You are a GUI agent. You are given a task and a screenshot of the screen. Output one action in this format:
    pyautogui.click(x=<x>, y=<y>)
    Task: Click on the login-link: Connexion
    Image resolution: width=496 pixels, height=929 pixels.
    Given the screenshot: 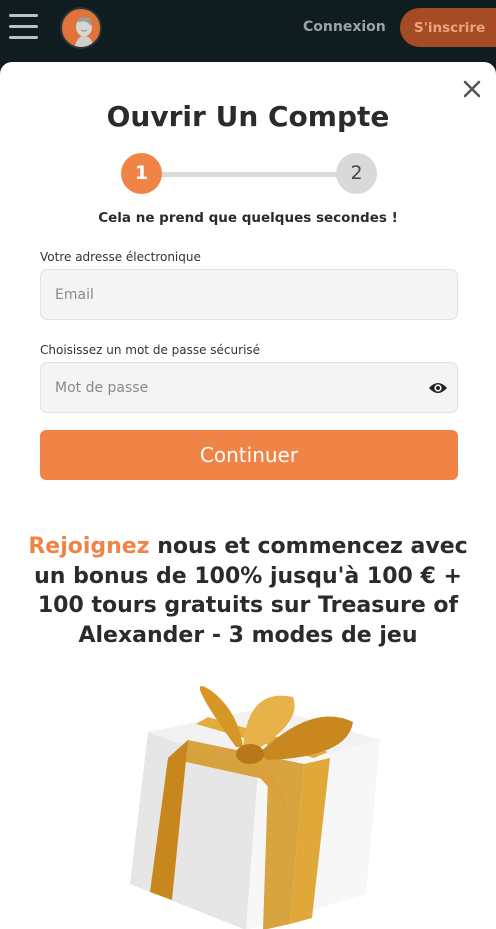 What is the action you would take?
    pyautogui.click(x=344, y=27)
    